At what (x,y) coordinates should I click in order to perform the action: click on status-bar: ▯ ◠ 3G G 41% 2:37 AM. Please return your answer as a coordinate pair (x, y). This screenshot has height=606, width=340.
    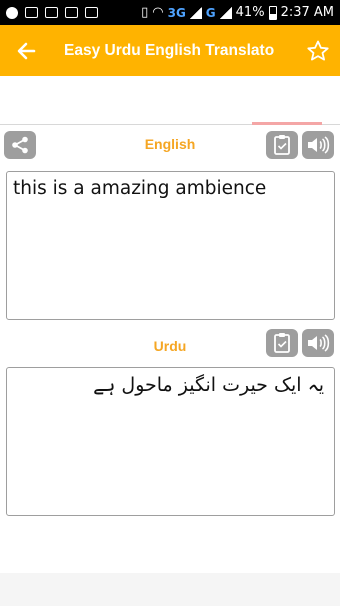
    Looking at the image, I should click on (170, 12).